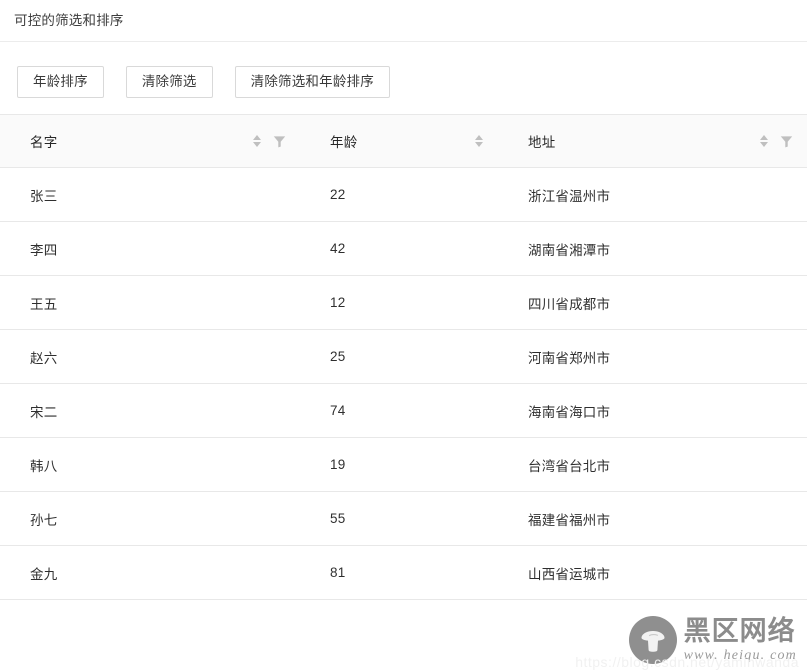  I want to click on table-header-row: 名字 年龄 地址, so click(403, 141).